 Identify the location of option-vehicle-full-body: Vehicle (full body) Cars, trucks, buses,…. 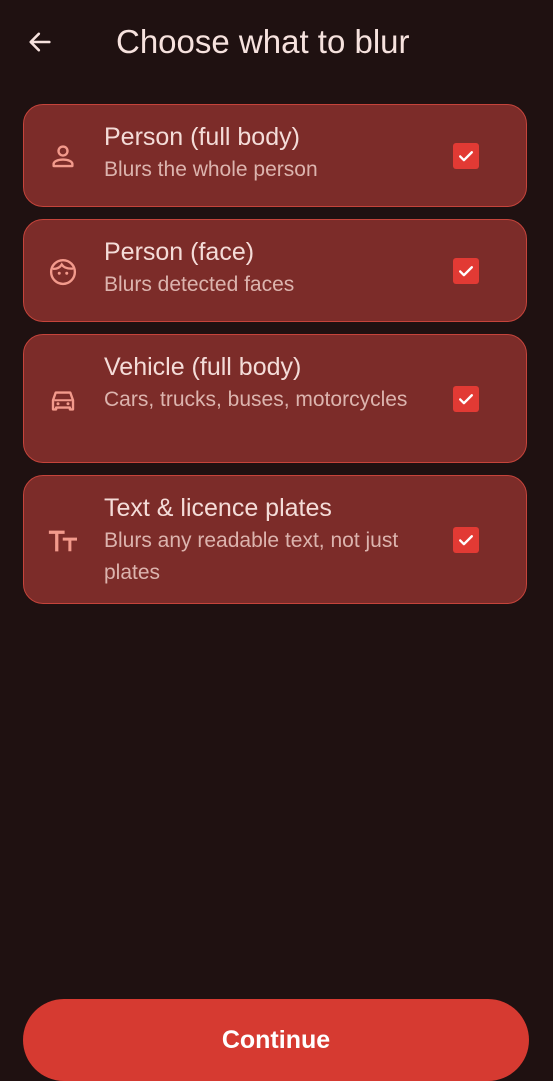
(275, 398).